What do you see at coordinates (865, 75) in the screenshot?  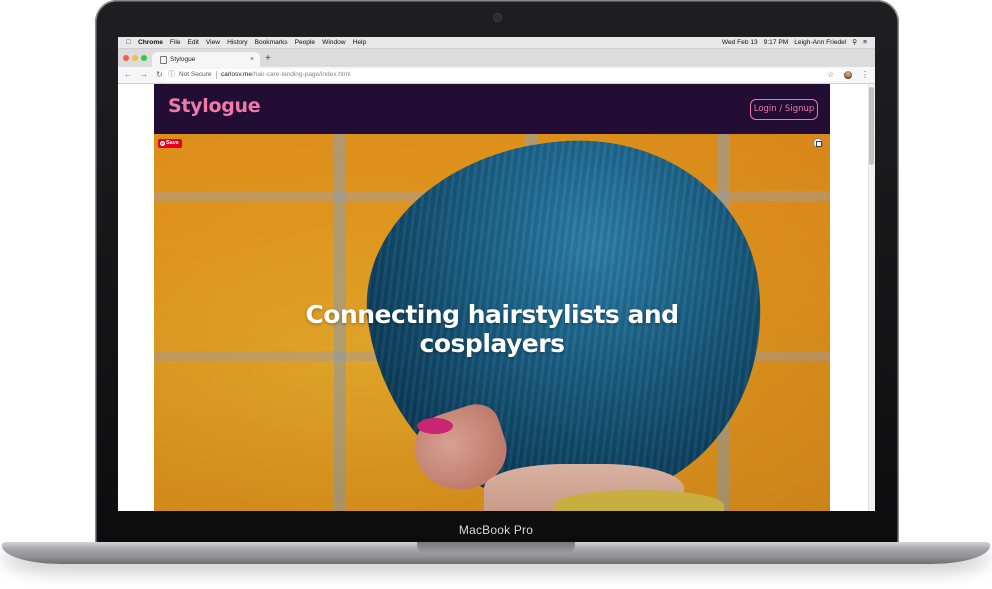 I see `more-menu-icon: ⋮` at bounding box center [865, 75].